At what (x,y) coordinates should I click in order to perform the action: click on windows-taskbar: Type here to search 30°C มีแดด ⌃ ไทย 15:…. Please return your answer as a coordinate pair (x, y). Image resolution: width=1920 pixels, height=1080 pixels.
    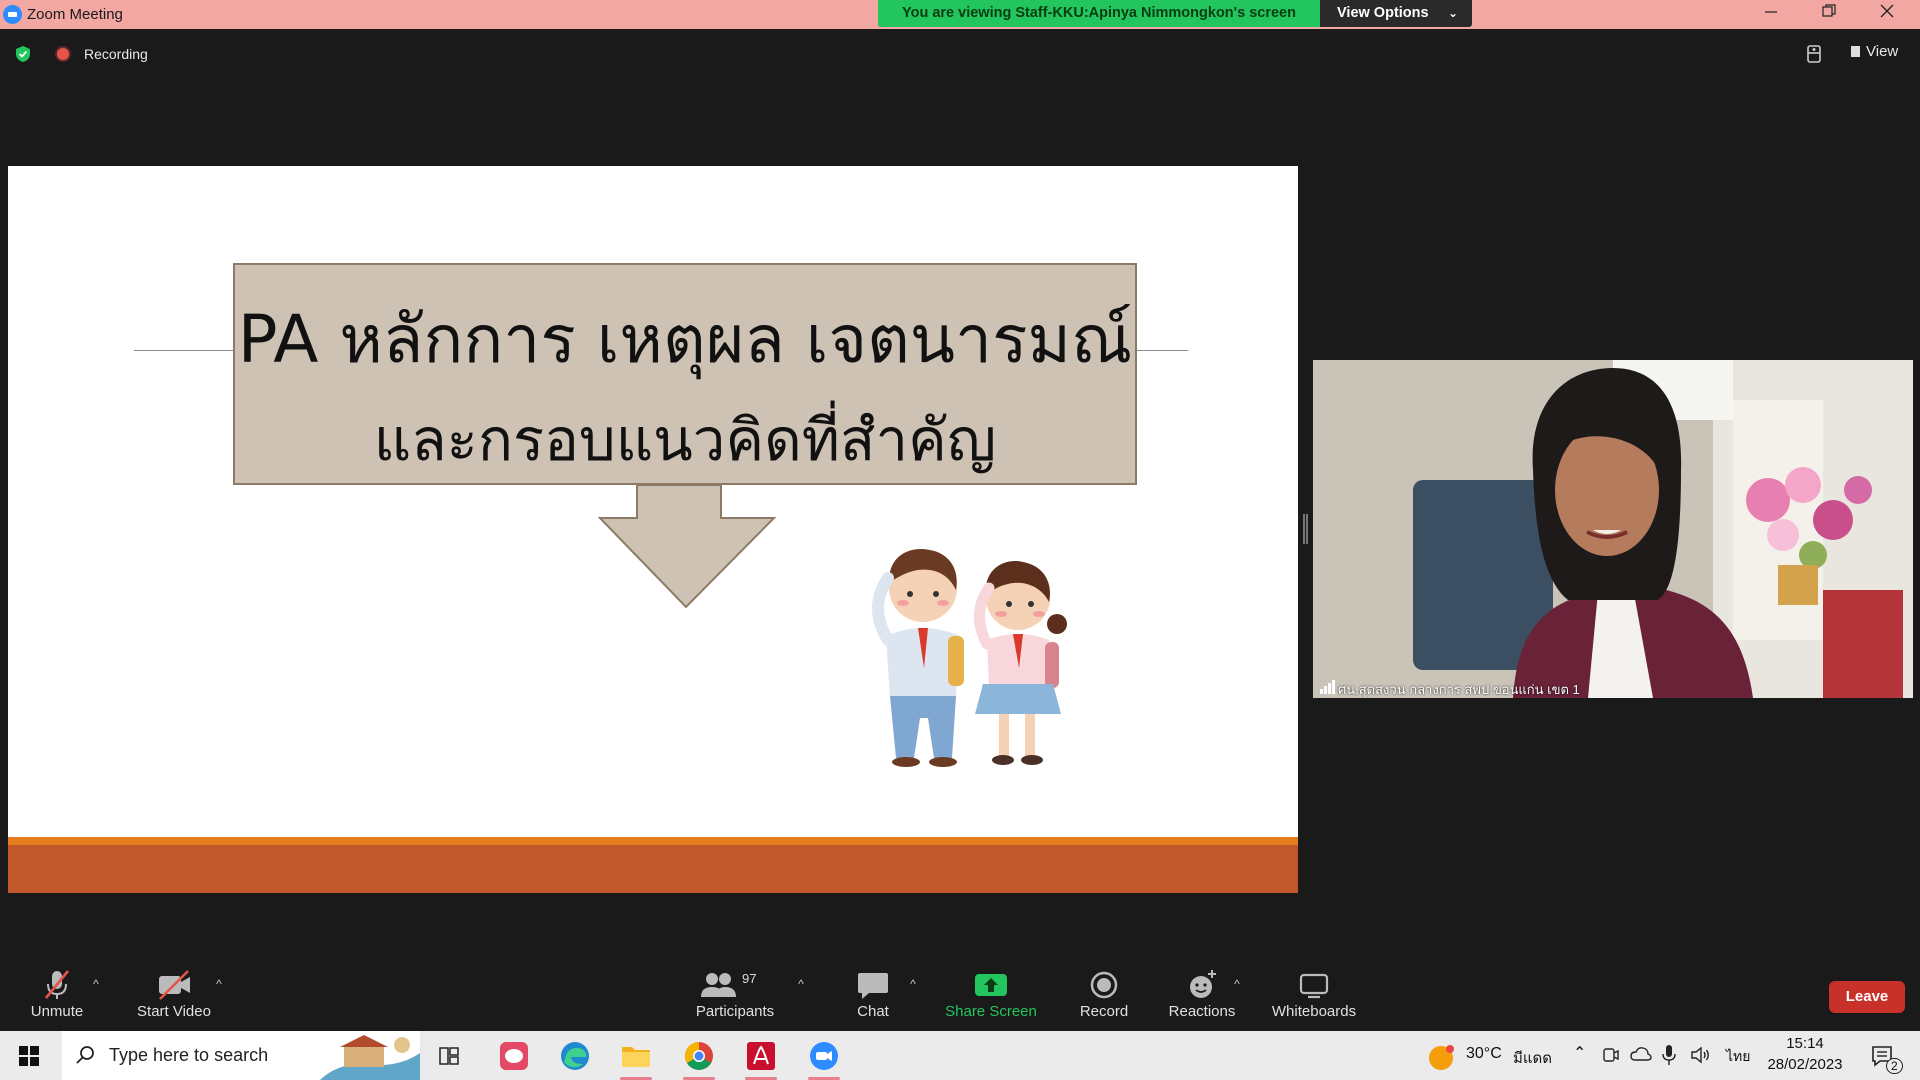
    Looking at the image, I should click on (960, 1055).